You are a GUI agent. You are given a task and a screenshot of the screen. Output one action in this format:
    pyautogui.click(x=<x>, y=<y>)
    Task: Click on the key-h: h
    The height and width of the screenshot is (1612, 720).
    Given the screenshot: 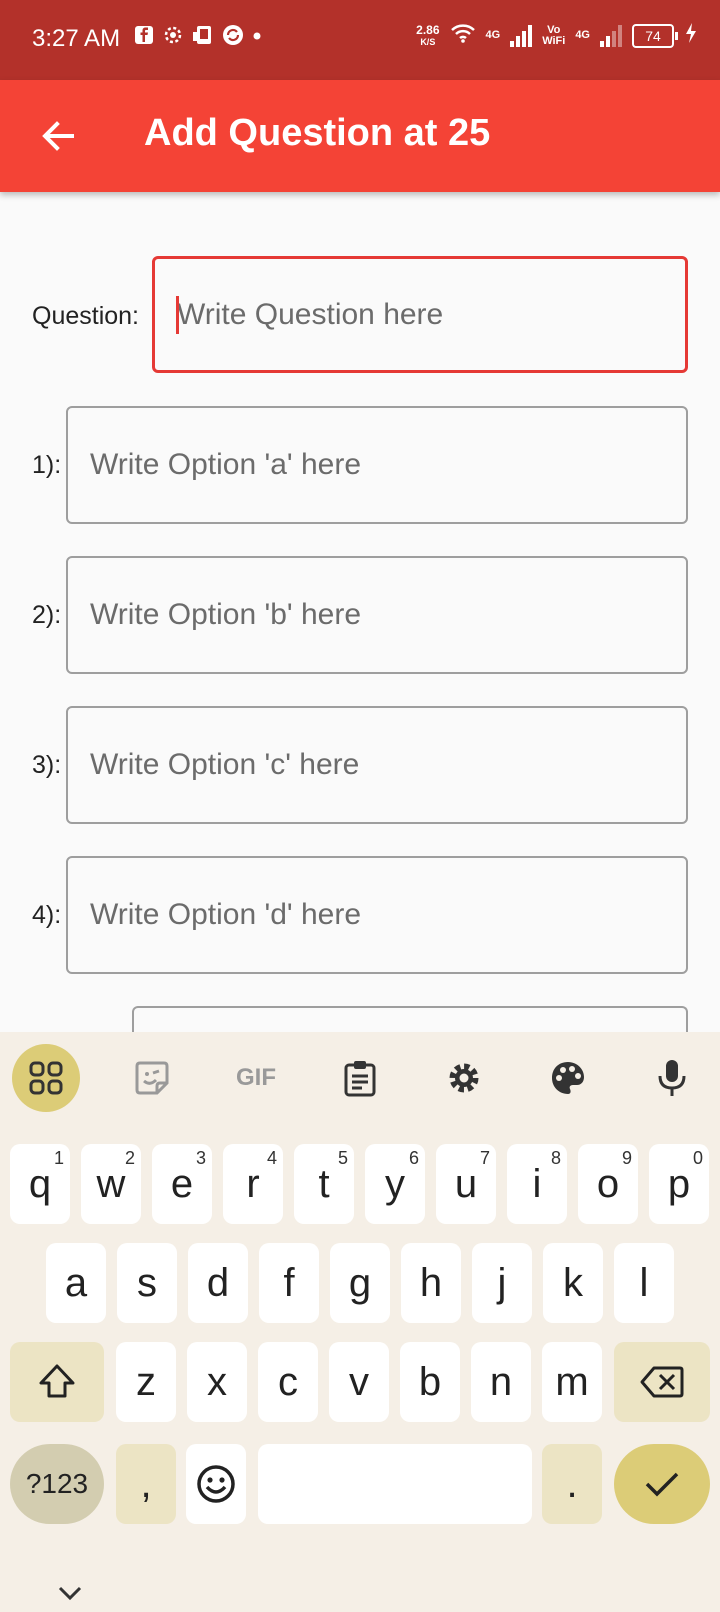 What is the action you would take?
    pyautogui.click(x=431, y=1283)
    